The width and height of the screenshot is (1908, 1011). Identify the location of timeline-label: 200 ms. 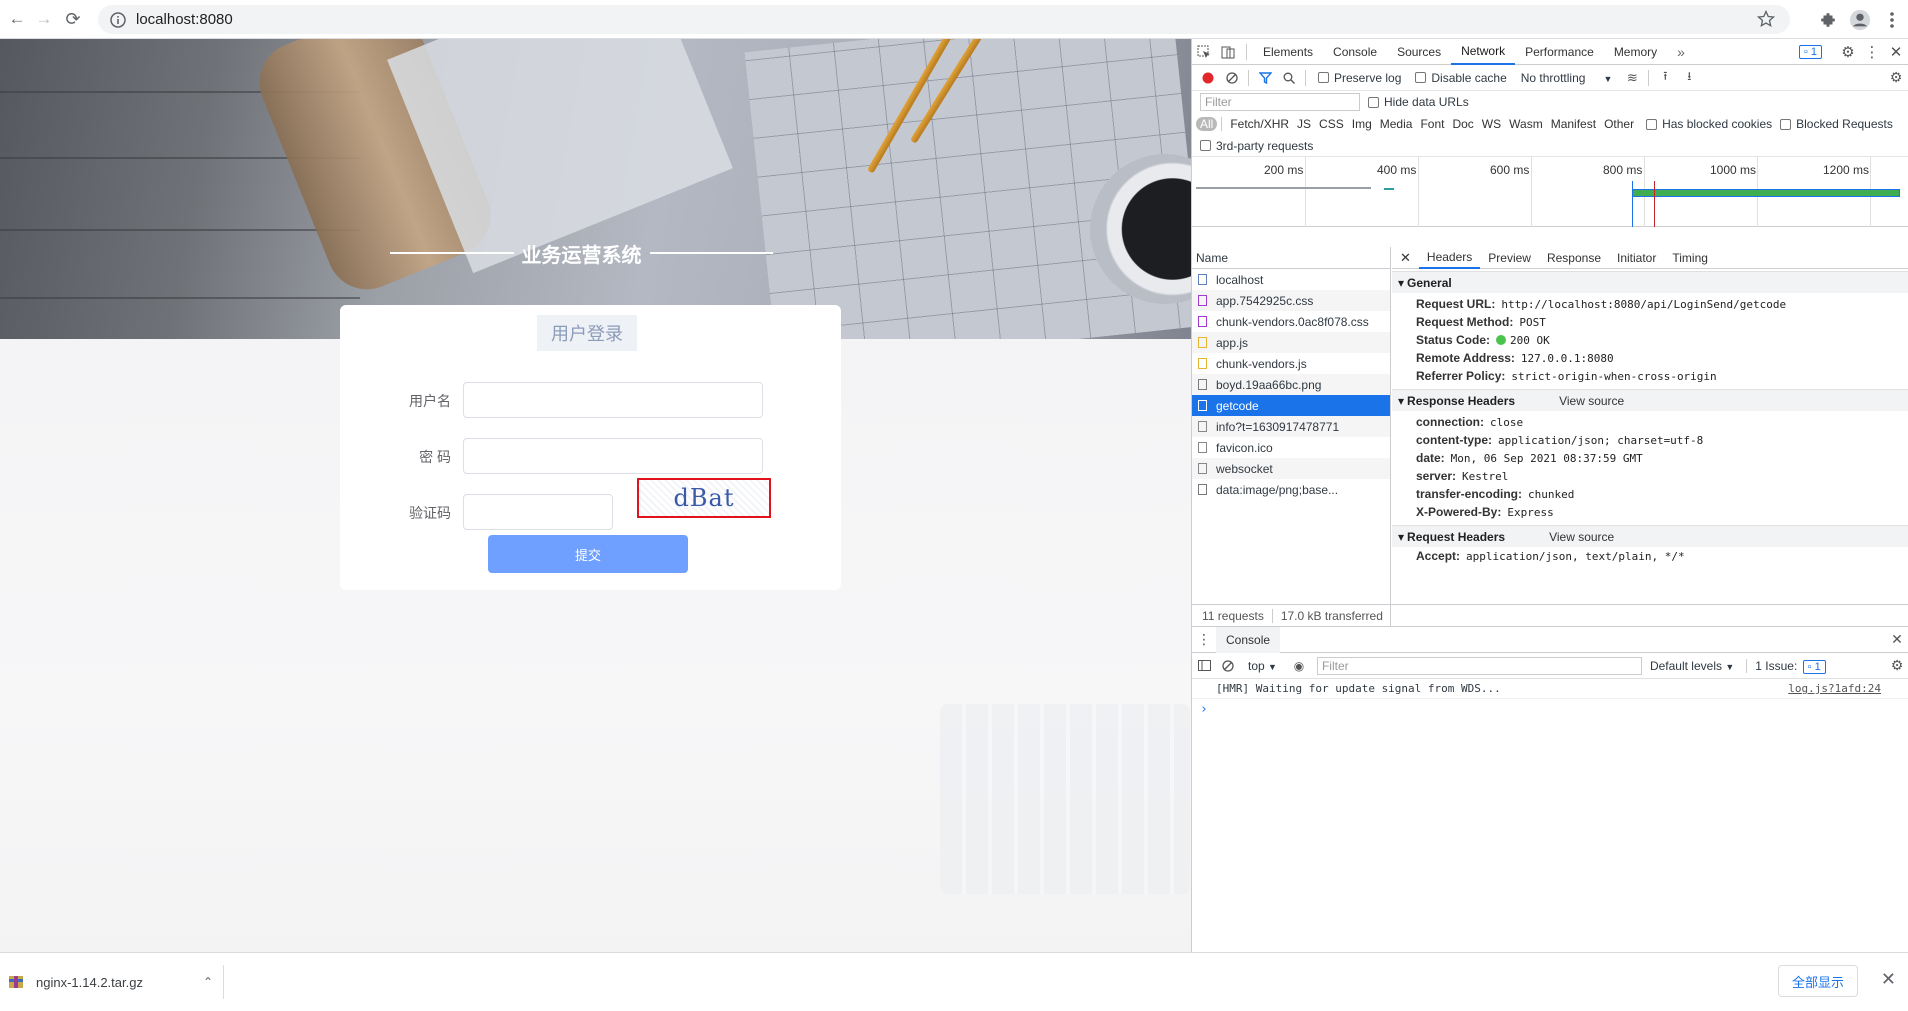
(1284, 170).